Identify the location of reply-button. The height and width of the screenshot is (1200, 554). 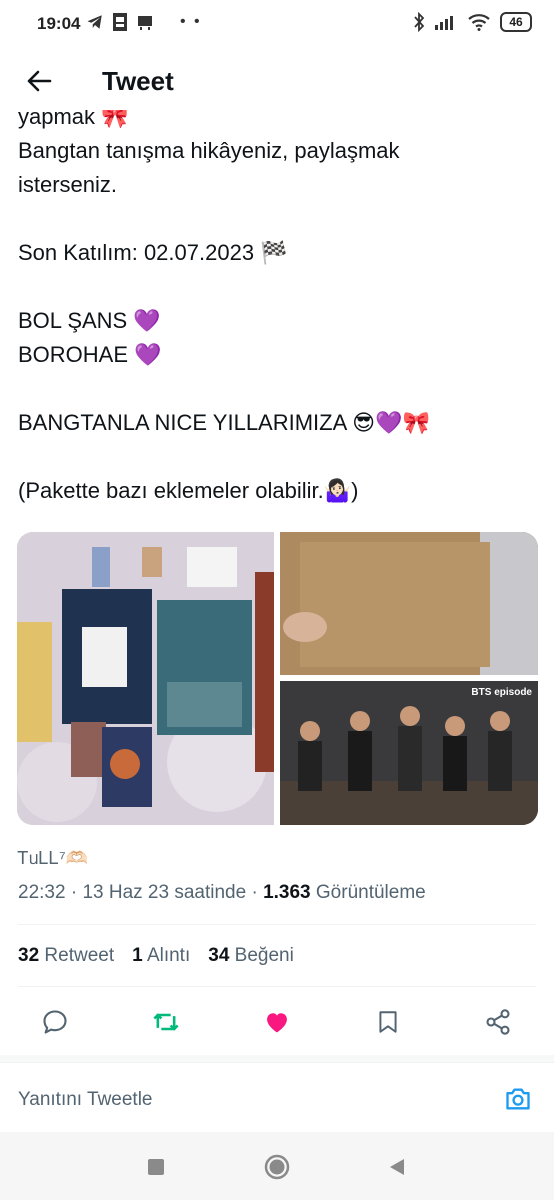
(55, 1022).